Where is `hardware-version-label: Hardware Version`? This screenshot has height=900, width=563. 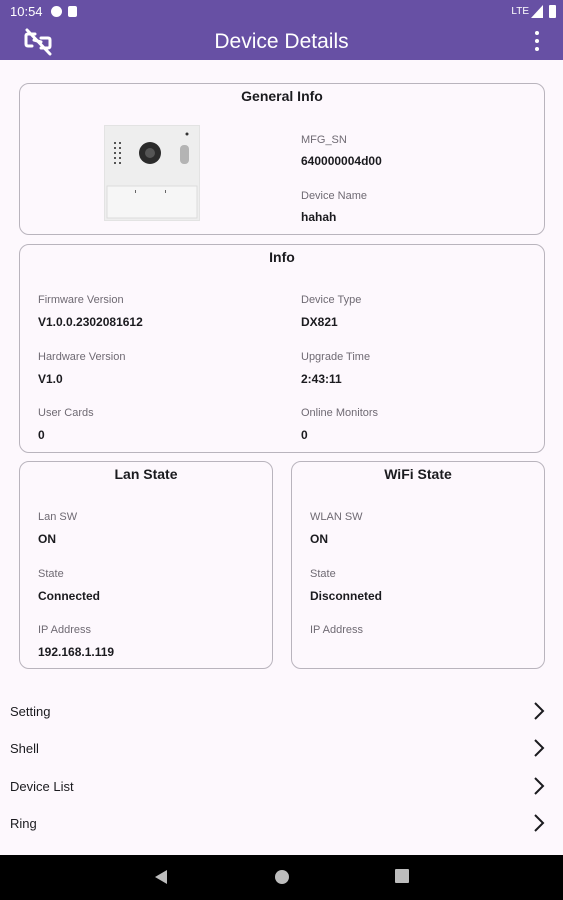
hardware-version-label: Hardware Version is located at coordinates (82, 357).